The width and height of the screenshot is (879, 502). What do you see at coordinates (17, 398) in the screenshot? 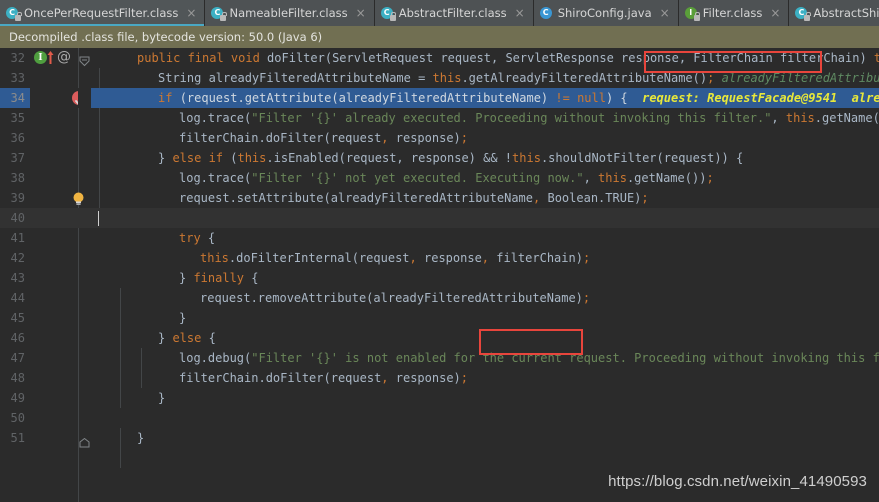
I see `line-number: 49` at bounding box center [17, 398].